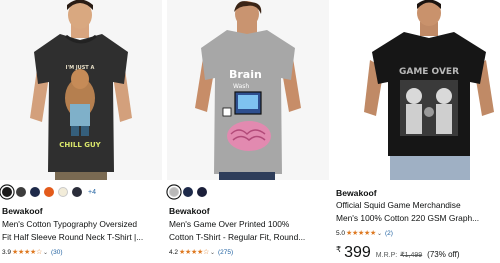 This screenshot has width=500, height=263. What do you see at coordinates (77, 192) in the screenshot?
I see `color-swatch-dark-grey` at bounding box center [77, 192].